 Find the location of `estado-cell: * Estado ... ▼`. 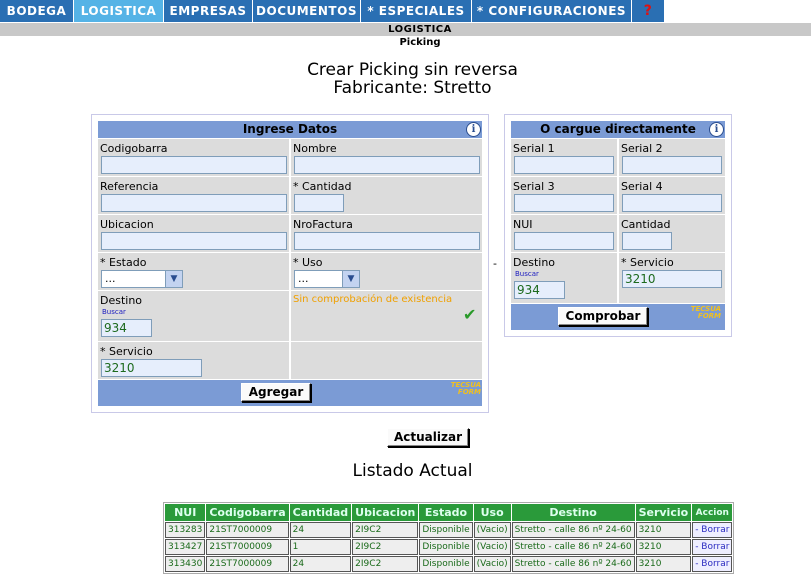

estado-cell: * Estado ... ▼ is located at coordinates (193, 271).